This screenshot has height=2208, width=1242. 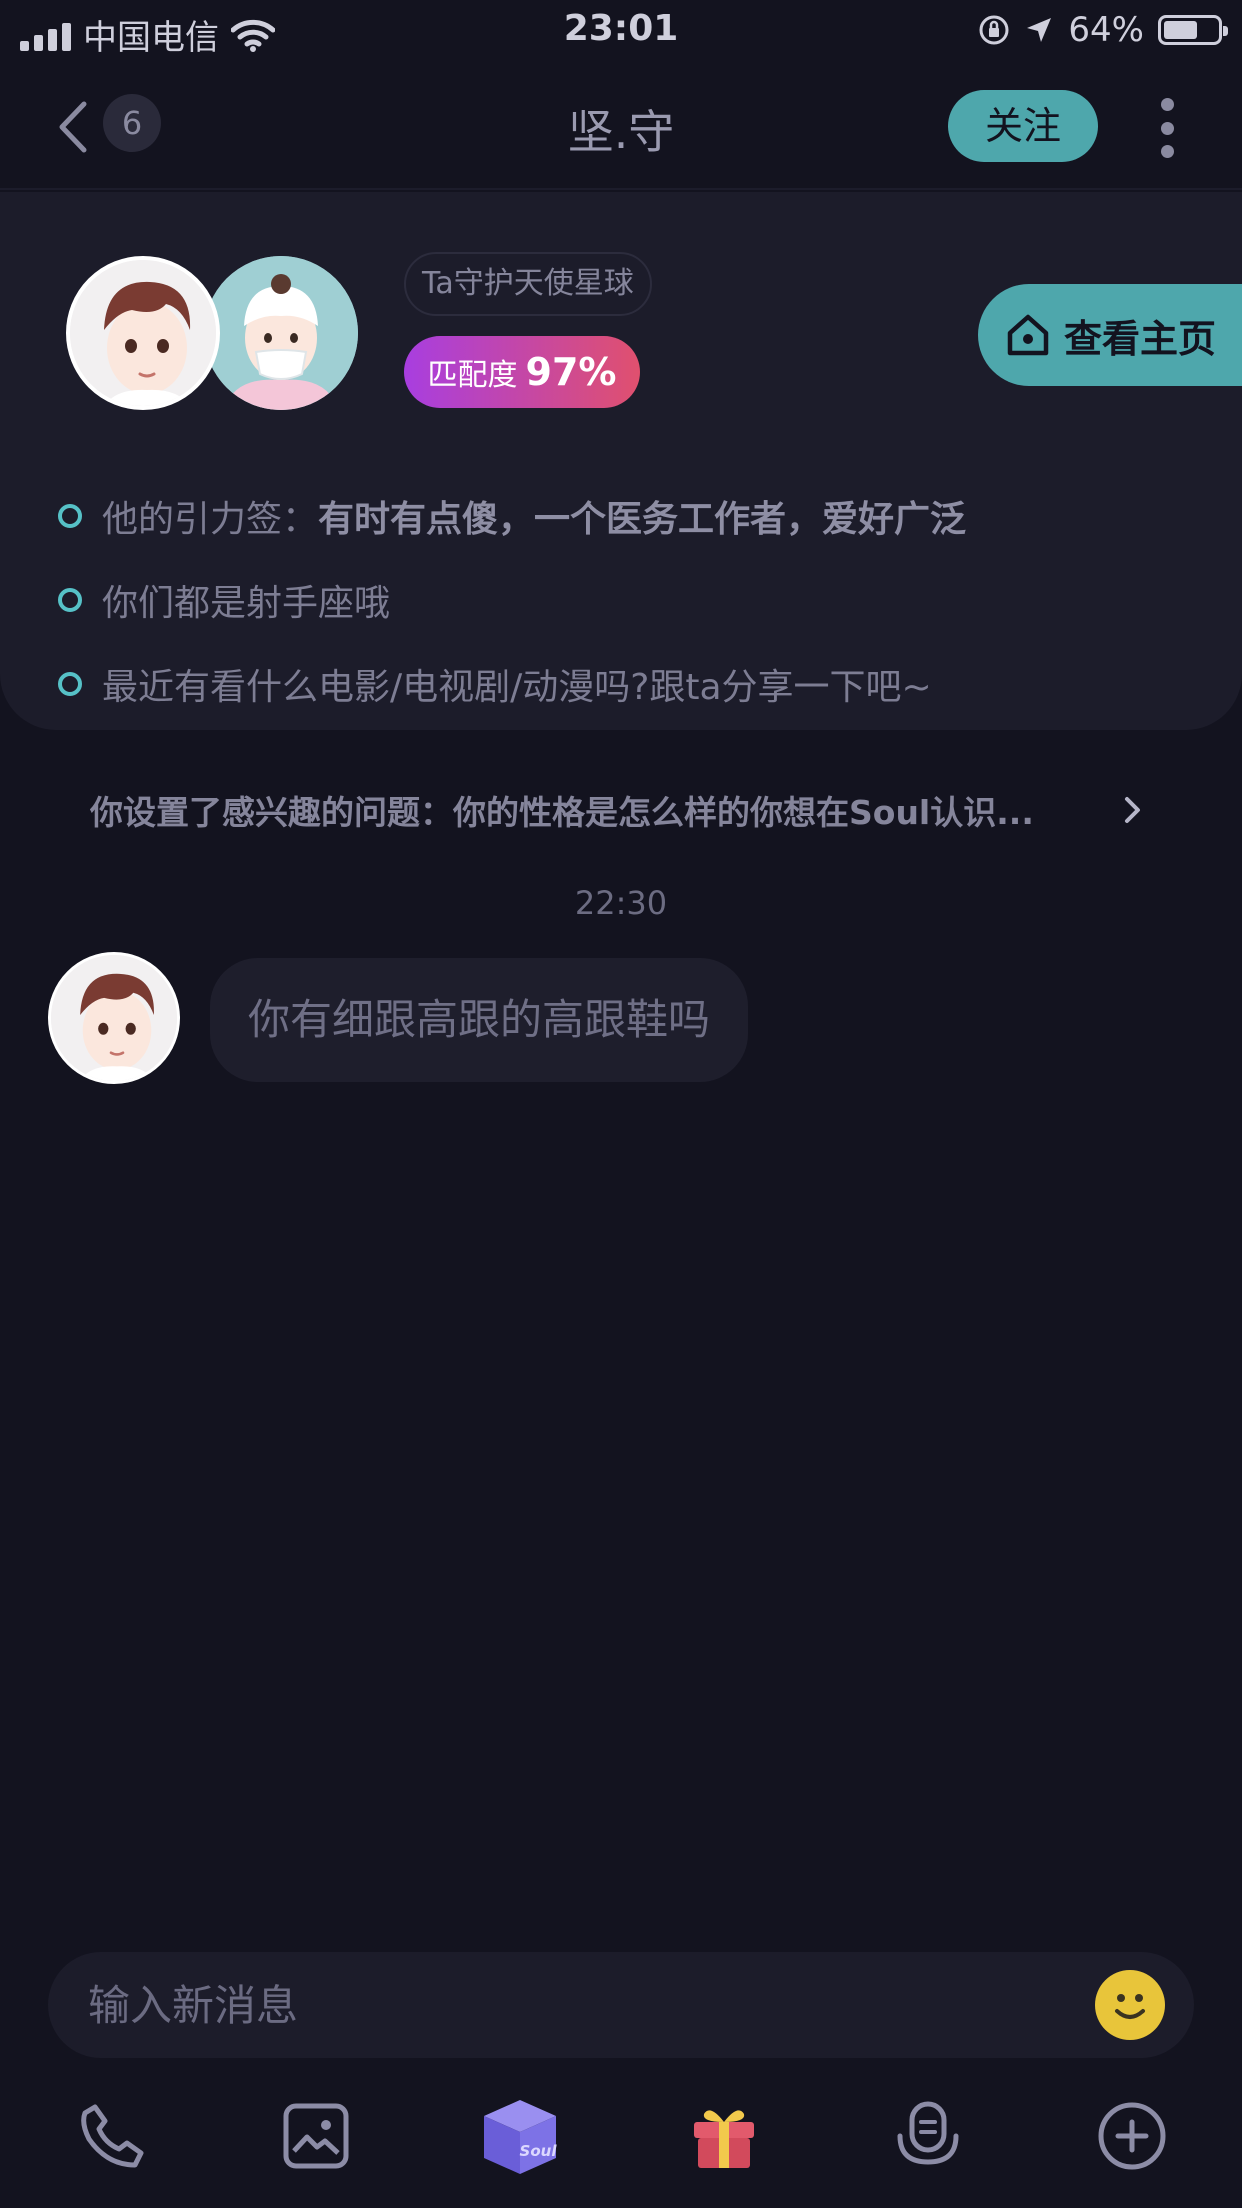 I want to click on image-icon, so click(x=316, y=2136).